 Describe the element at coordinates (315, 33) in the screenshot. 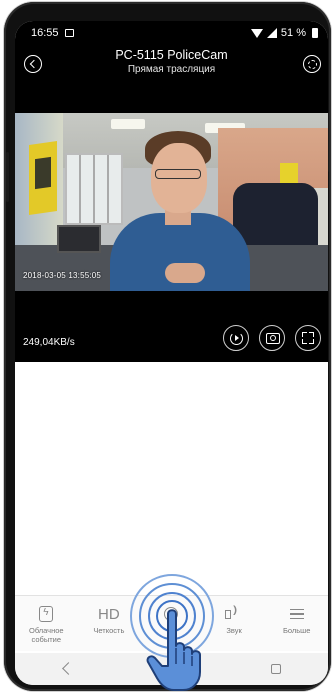

I see `battery-icon` at that location.